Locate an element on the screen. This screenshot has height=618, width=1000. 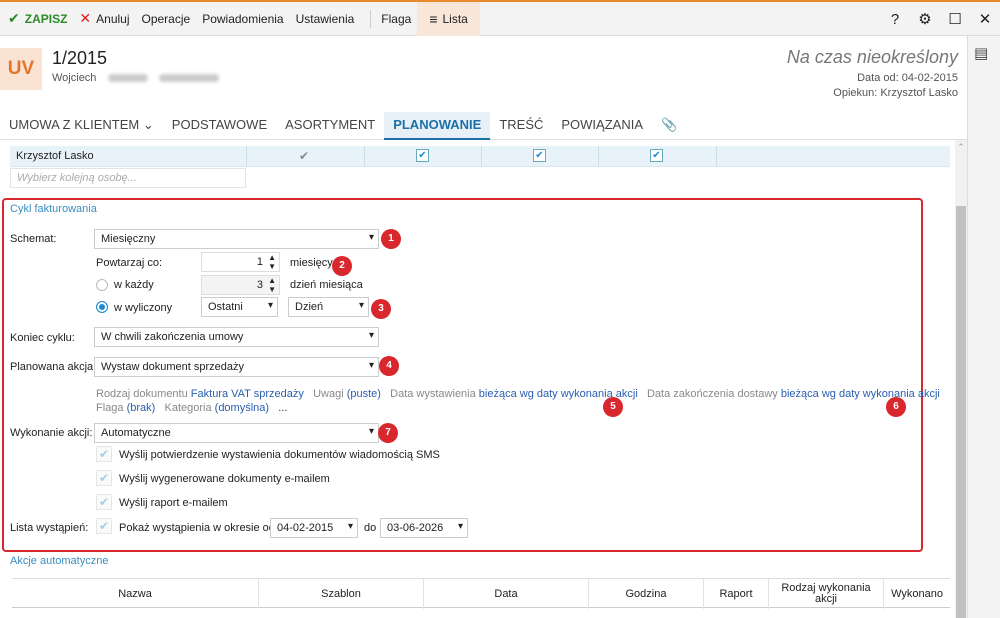
annotation-badge-6: 6 is located at coordinates (896, 407).